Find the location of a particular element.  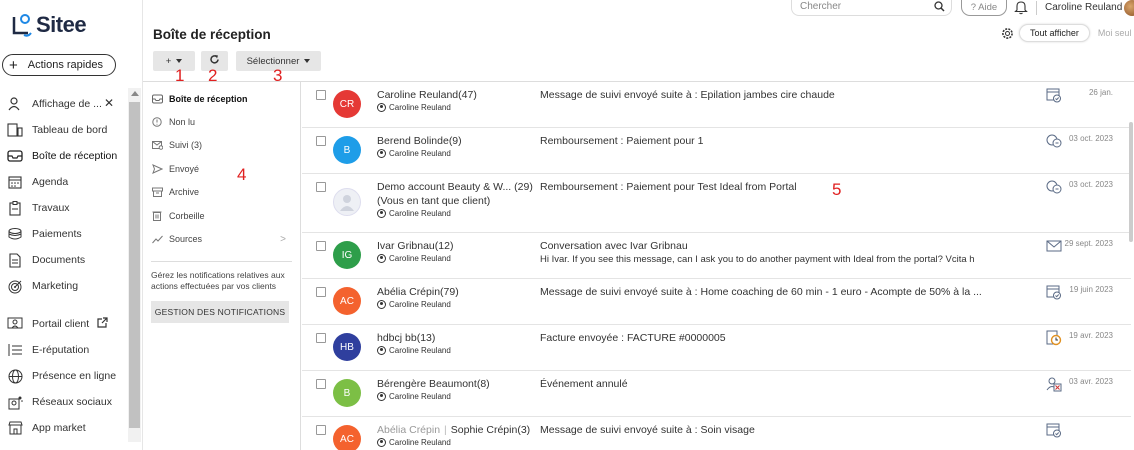

external-link-icon is located at coordinates (102, 324).